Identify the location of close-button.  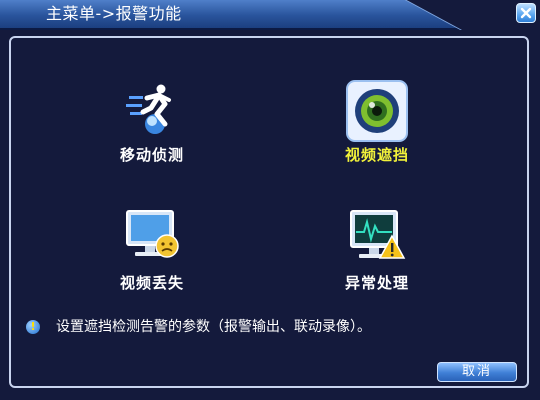
(526, 13).